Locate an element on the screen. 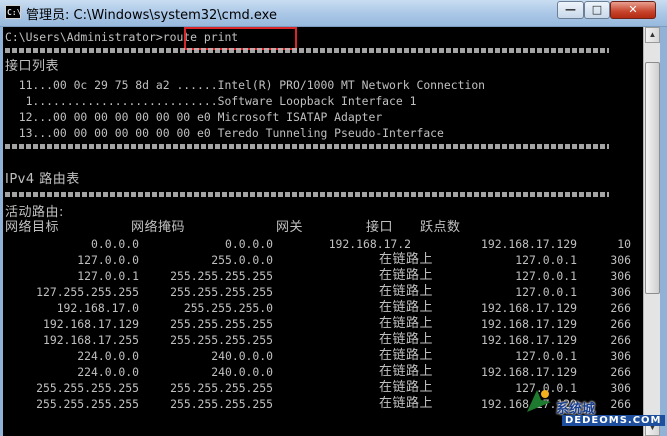  header-network-destination: 网络目标 is located at coordinates (32, 227).